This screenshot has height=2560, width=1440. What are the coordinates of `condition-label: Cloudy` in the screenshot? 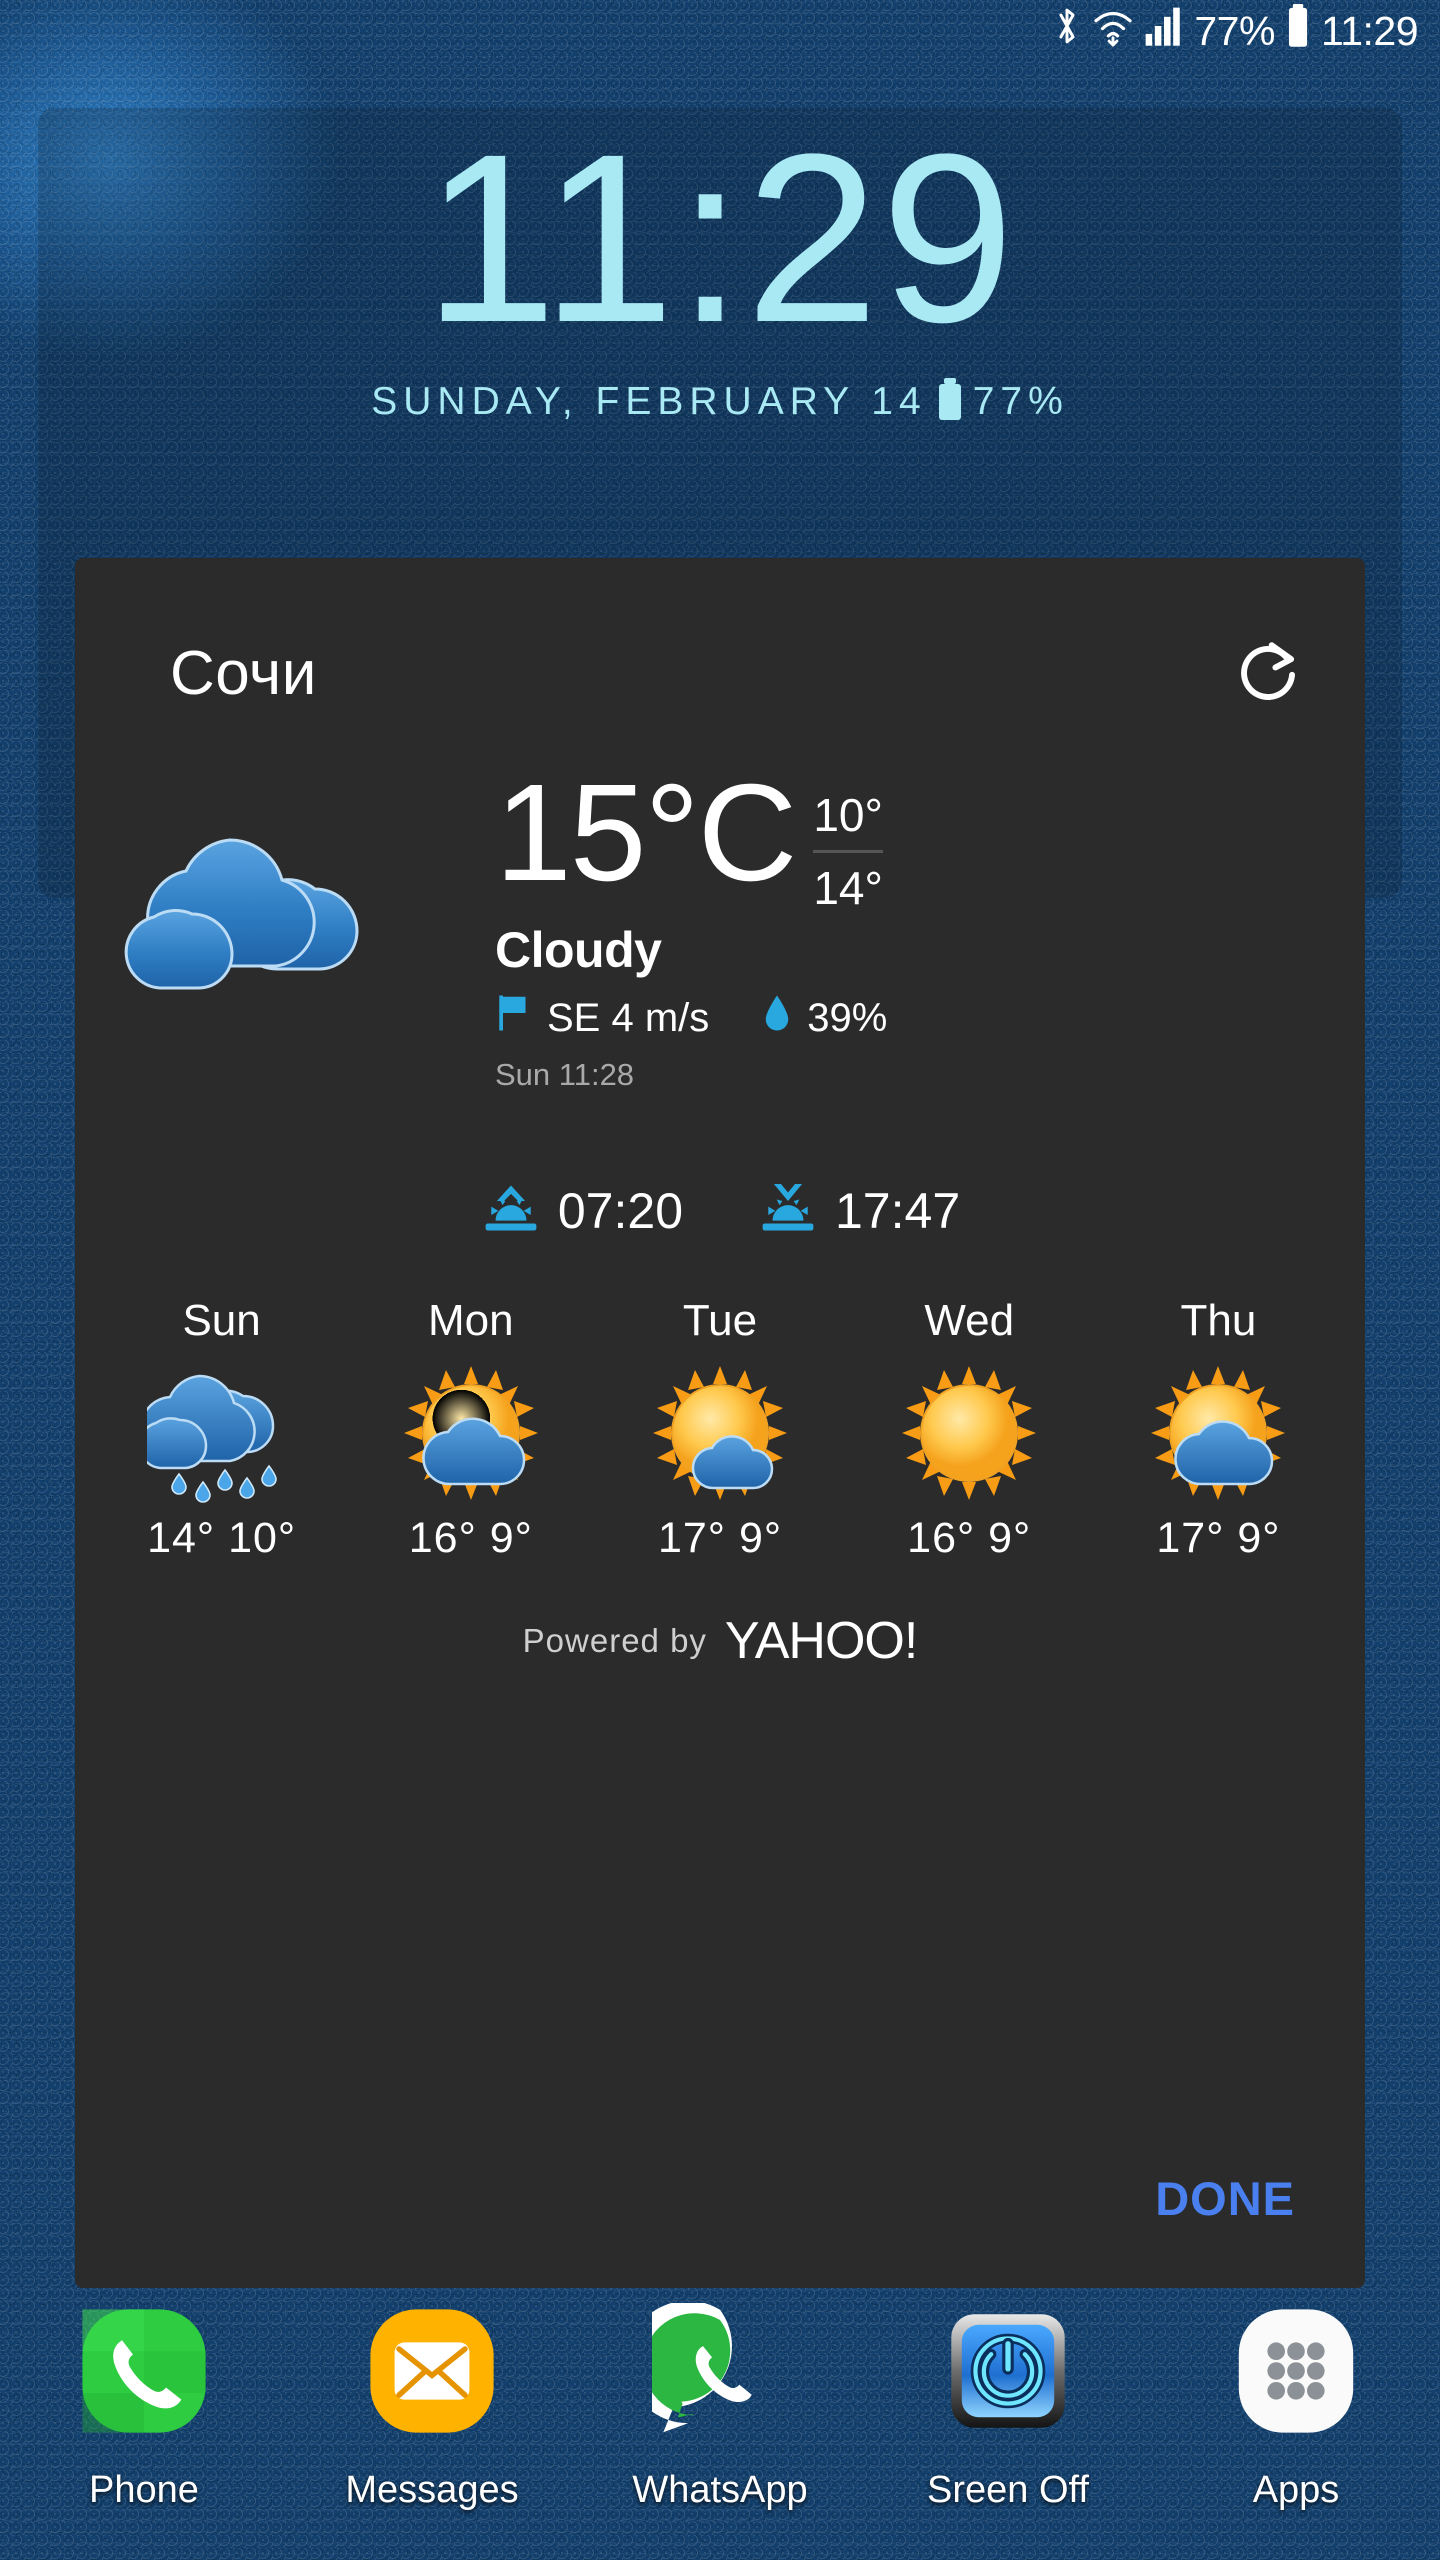 It's located at (578, 950).